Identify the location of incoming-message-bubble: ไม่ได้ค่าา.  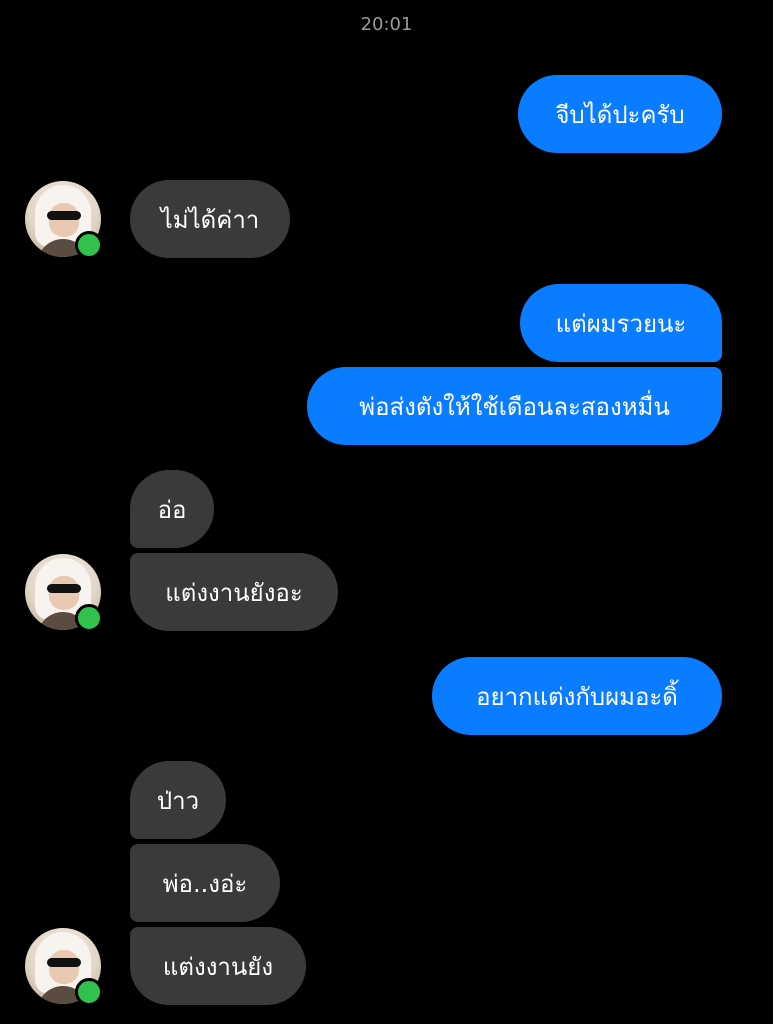
(210, 219).